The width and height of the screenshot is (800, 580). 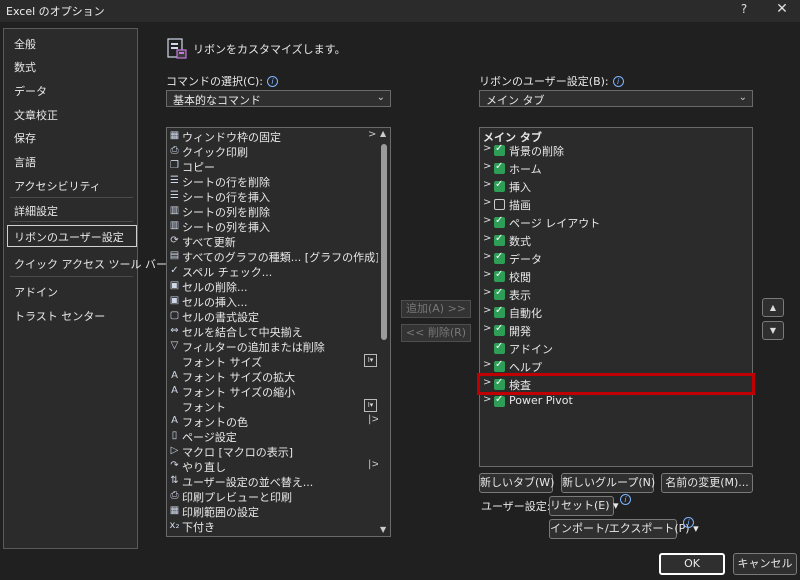 I want to click on nav-item-advanced: 詳細設定, so click(x=36, y=211).